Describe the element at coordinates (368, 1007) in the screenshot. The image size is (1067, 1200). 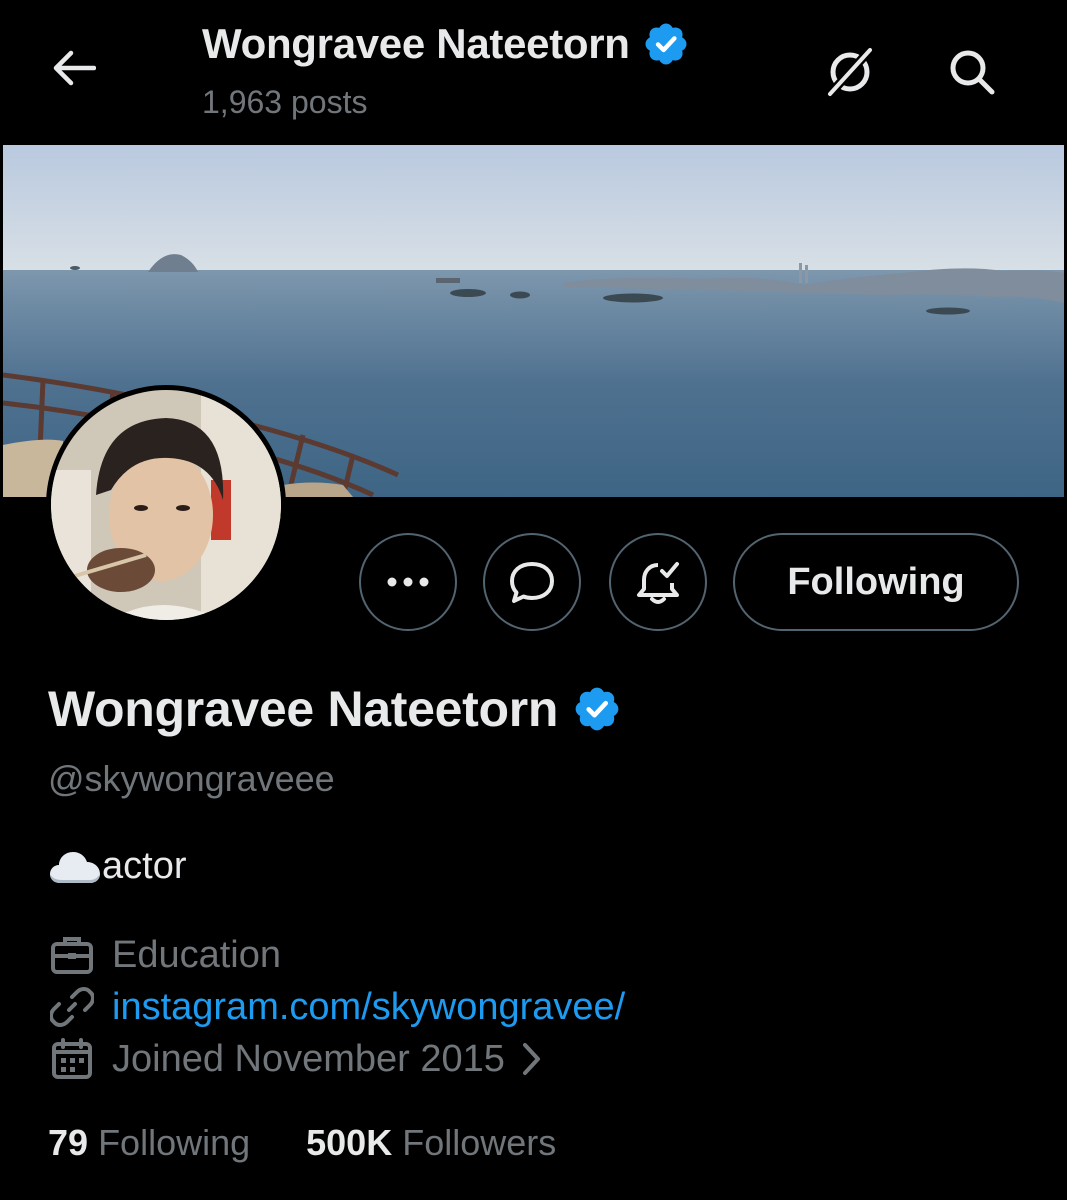
I see `website-link: instagram.com/skywongravee/` at that location.